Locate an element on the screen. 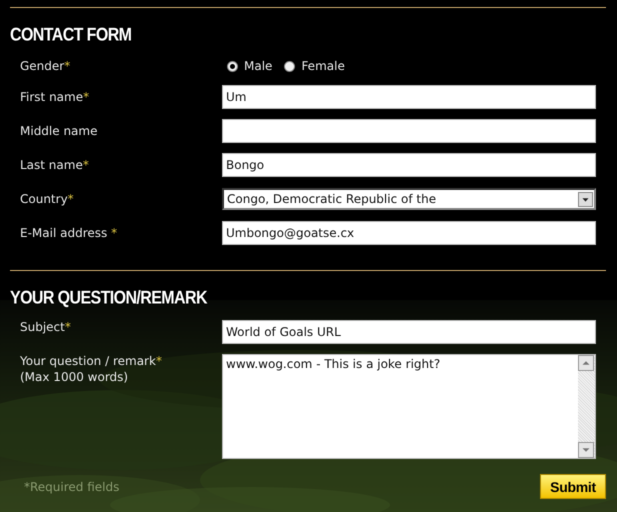  section-heading: CONTACT FORM is located at coordinates (71, 36).